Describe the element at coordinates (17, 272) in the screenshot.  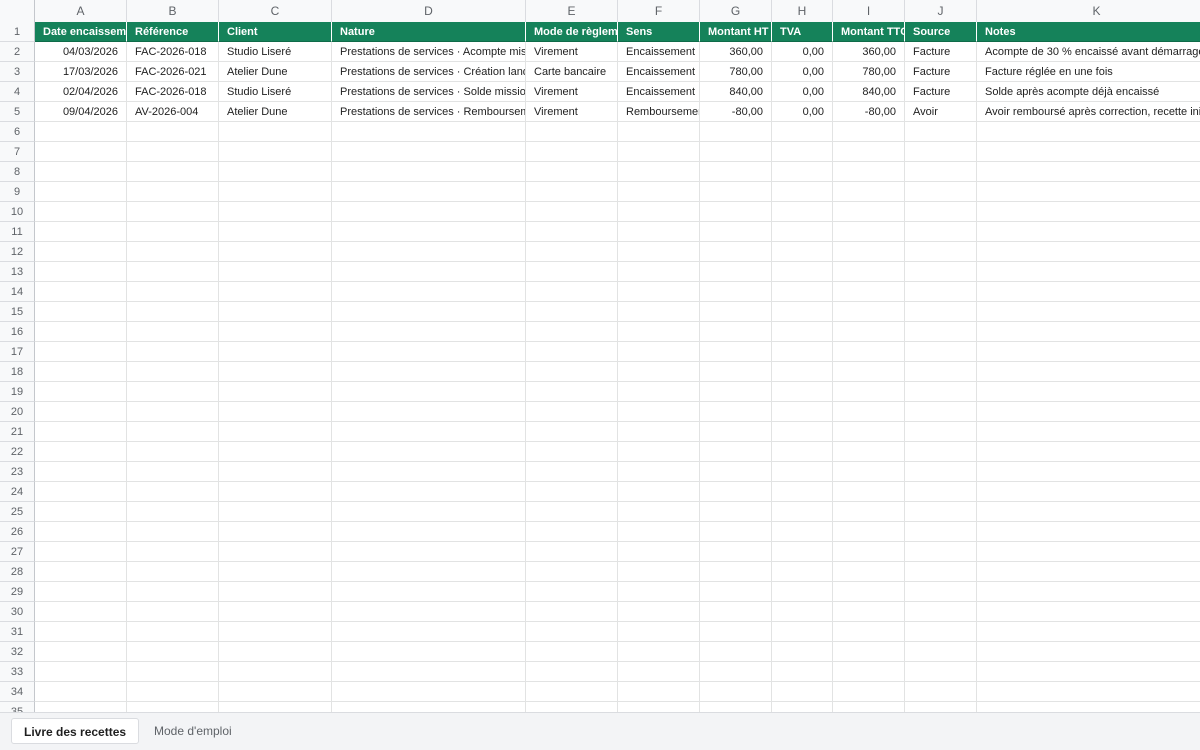
I see `row-number: 13` at that location.